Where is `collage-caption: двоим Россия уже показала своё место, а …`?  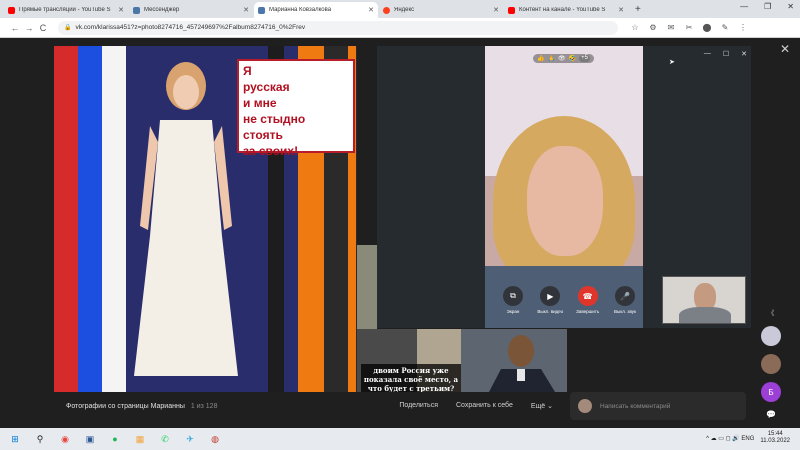 collage-caption: двоим Россия уже показала своё место, а … is located at coordinates (411, 378).